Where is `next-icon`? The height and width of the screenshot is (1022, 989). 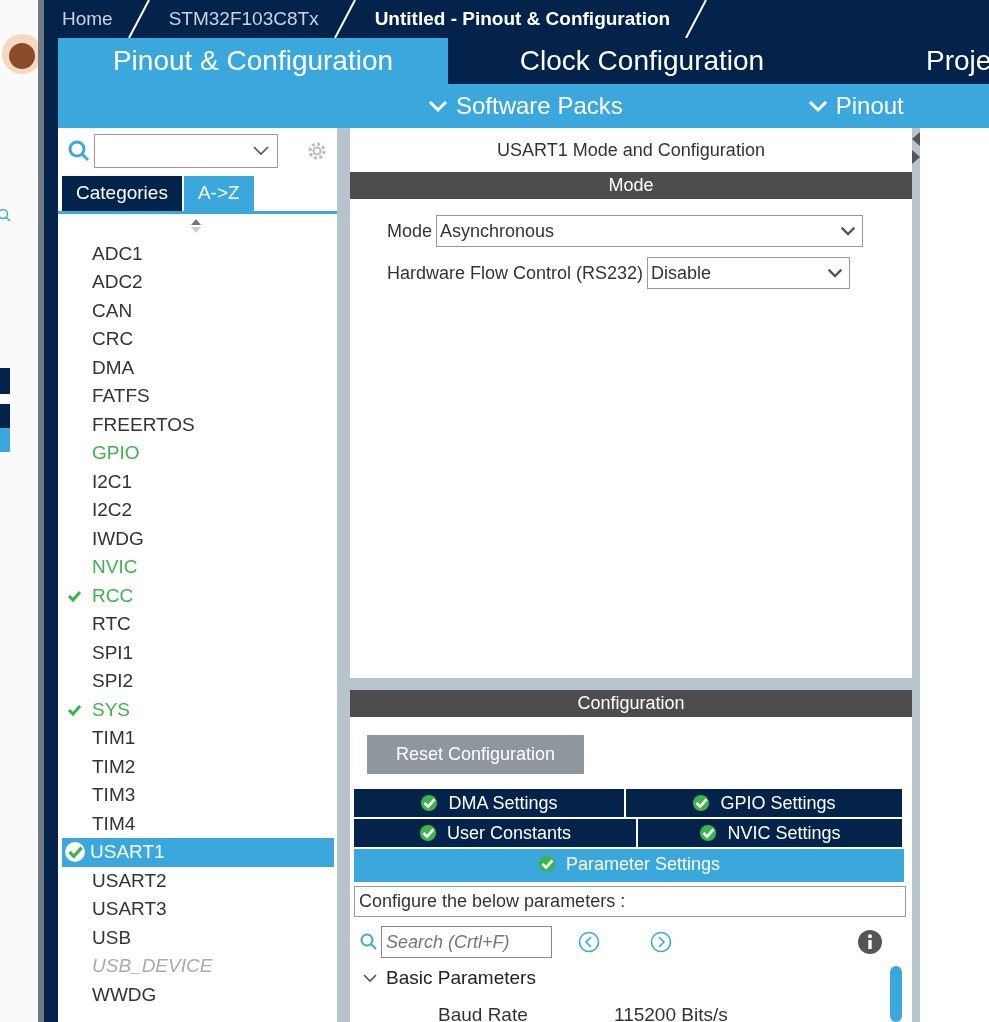
next-icon is located at coordinates (661, 942).